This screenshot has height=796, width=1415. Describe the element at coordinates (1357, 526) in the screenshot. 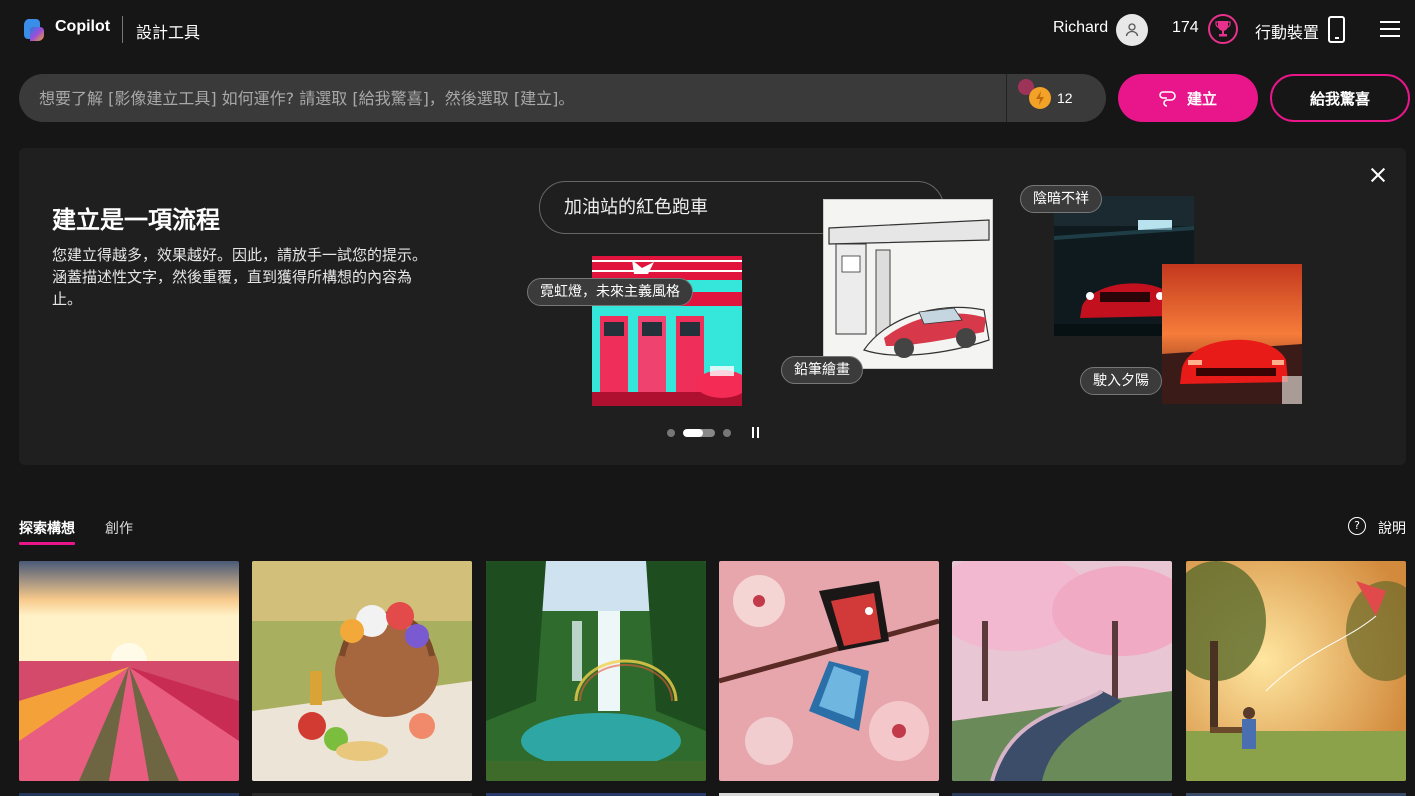

I see `help-icon: ?` at that location.